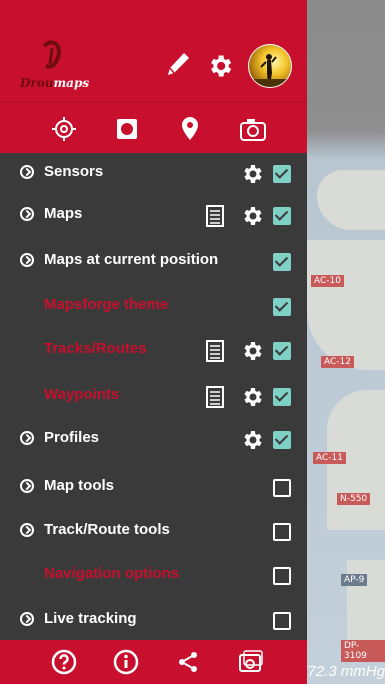  What do you see at coordinates (190, 129) in the screenshot?
I see `map-pin-icon` at bounding box center [190, 129].